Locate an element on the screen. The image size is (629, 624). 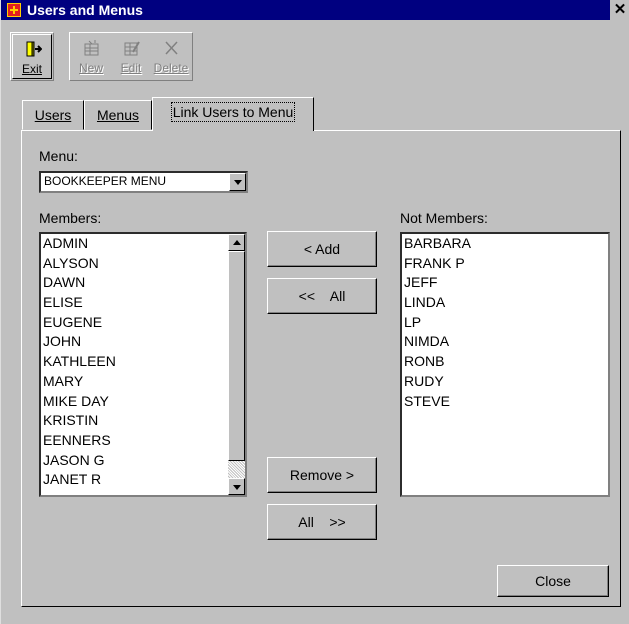
remove-all-button: All >> is located at coordinates (322, 522).